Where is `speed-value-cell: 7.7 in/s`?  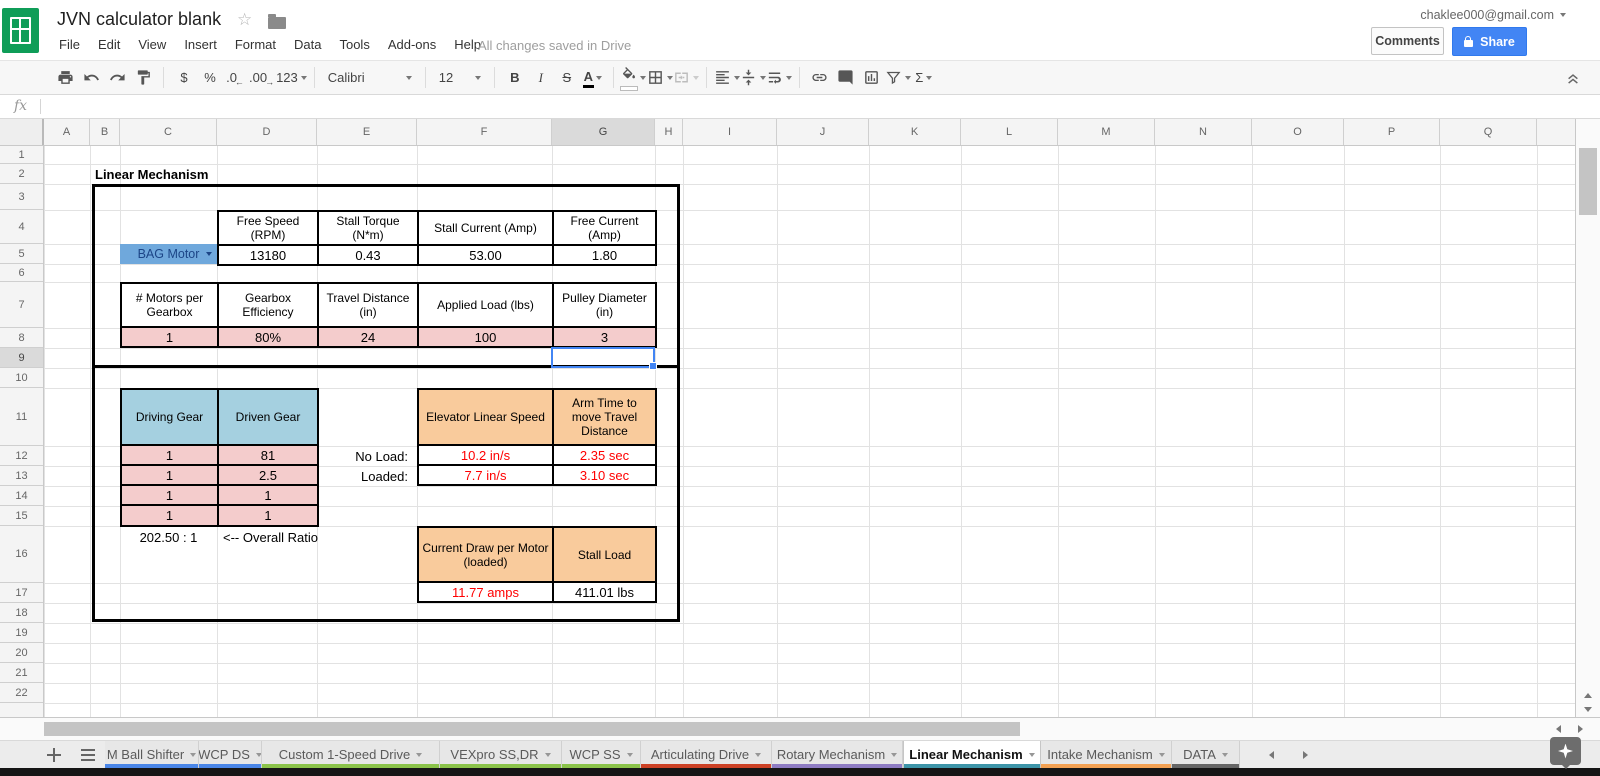
speed-value-cell: 7.7 in/s is located at coordinates (486, 475).